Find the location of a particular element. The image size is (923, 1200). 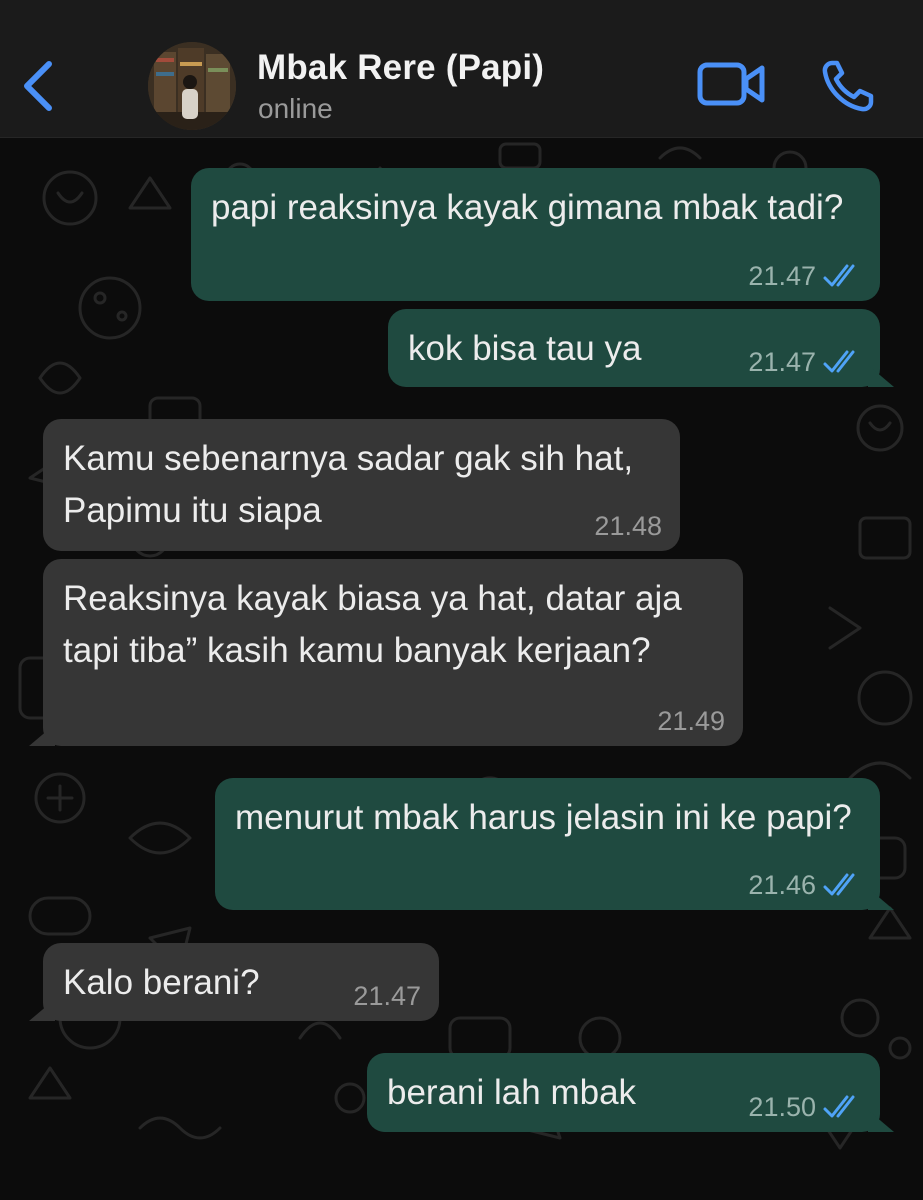

phone-icon is located at coordinates (848, 86).